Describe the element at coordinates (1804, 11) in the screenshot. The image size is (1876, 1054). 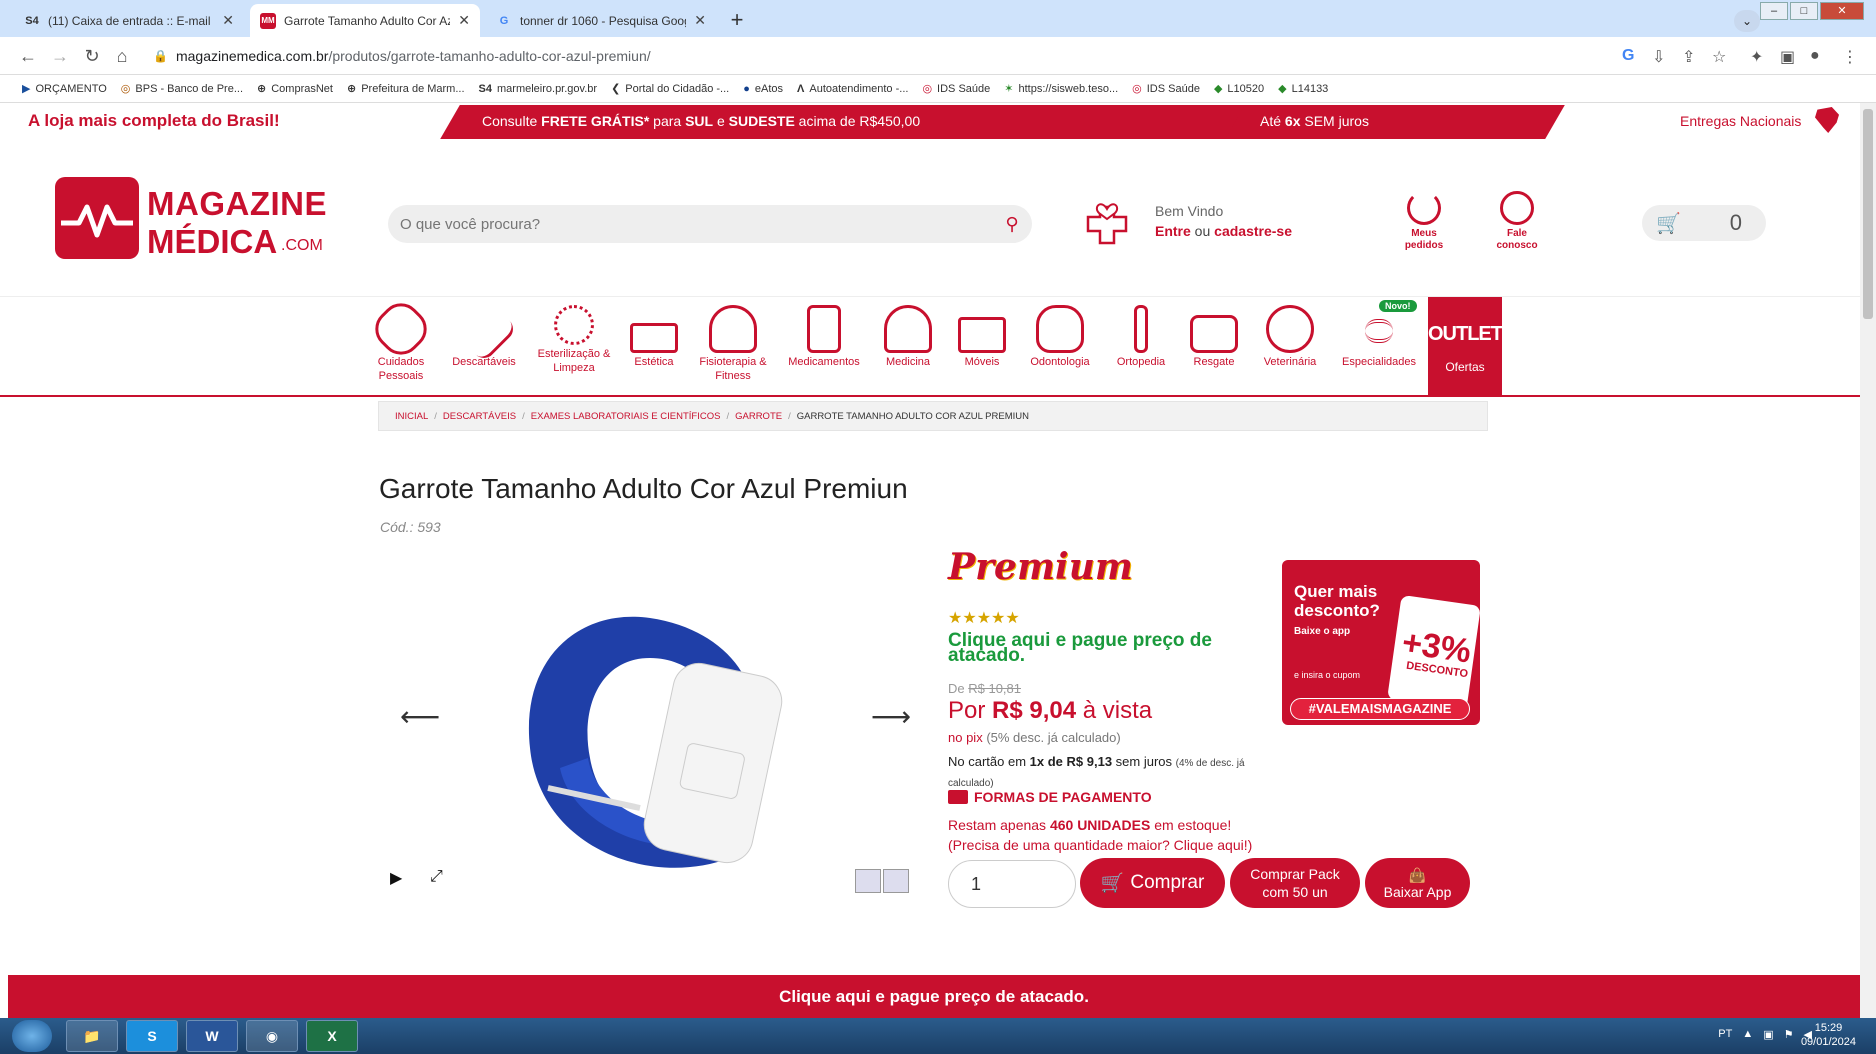
I see `maximize-button: □` at that location.